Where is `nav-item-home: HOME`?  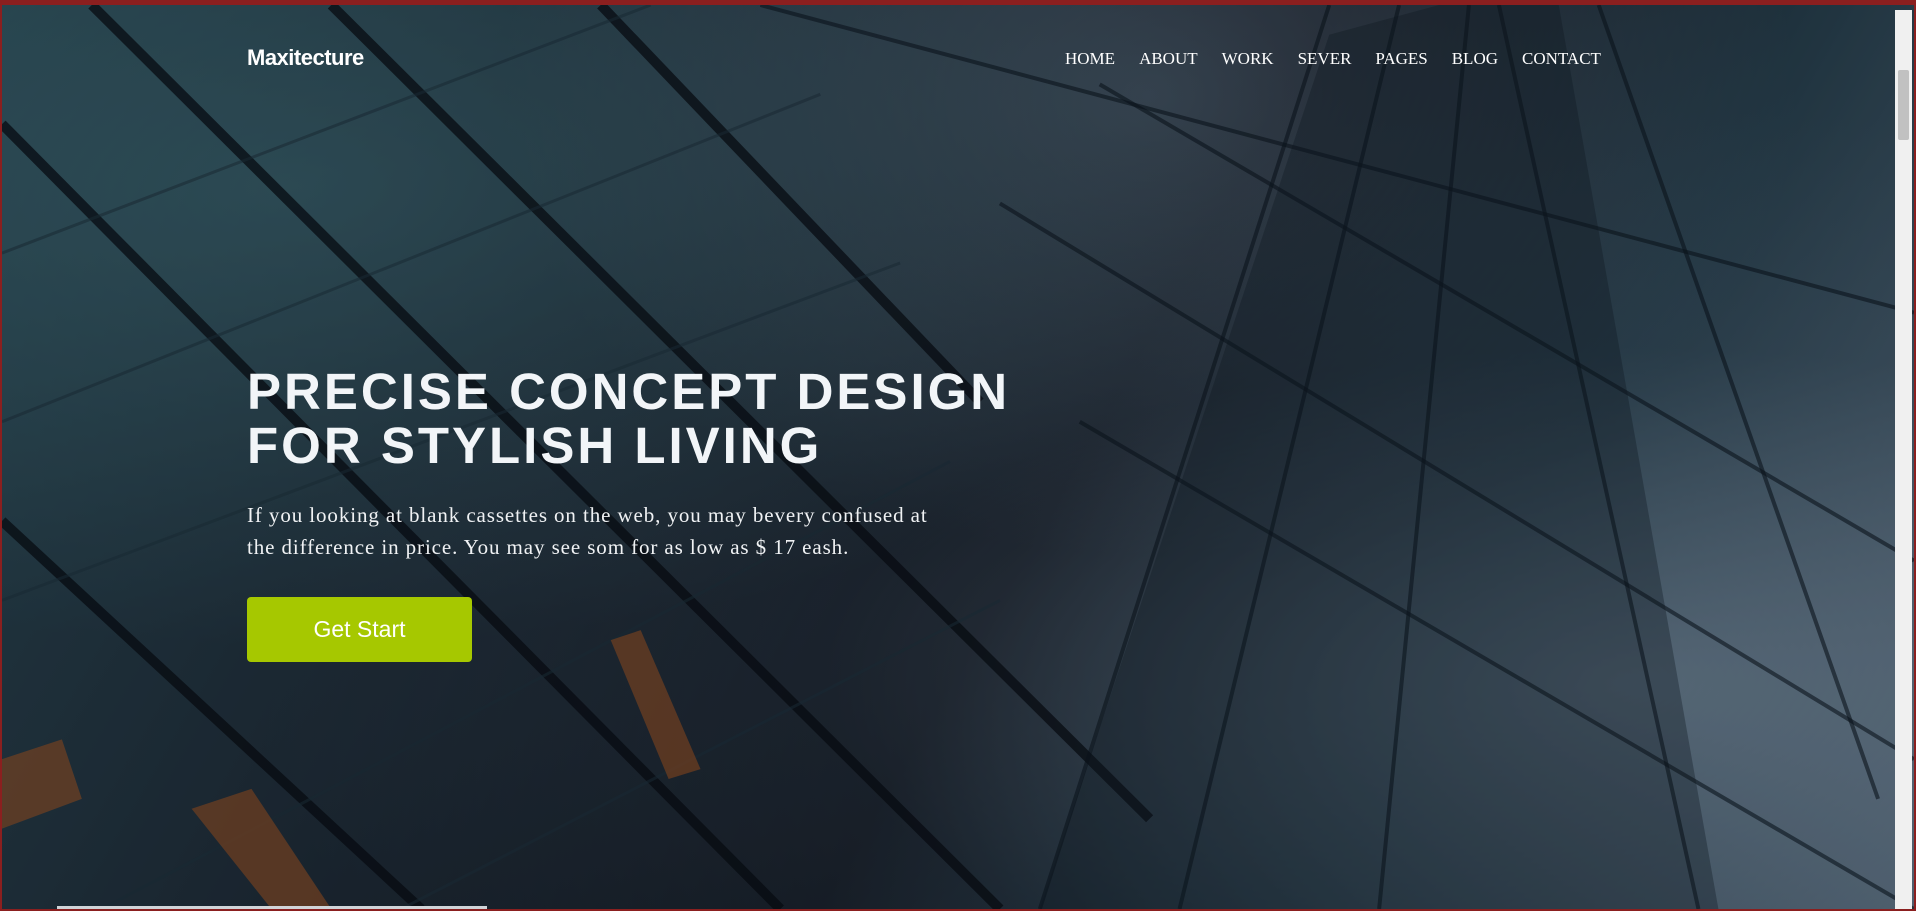
nav-item-home: HOME is located at coordinates (1090, 59).